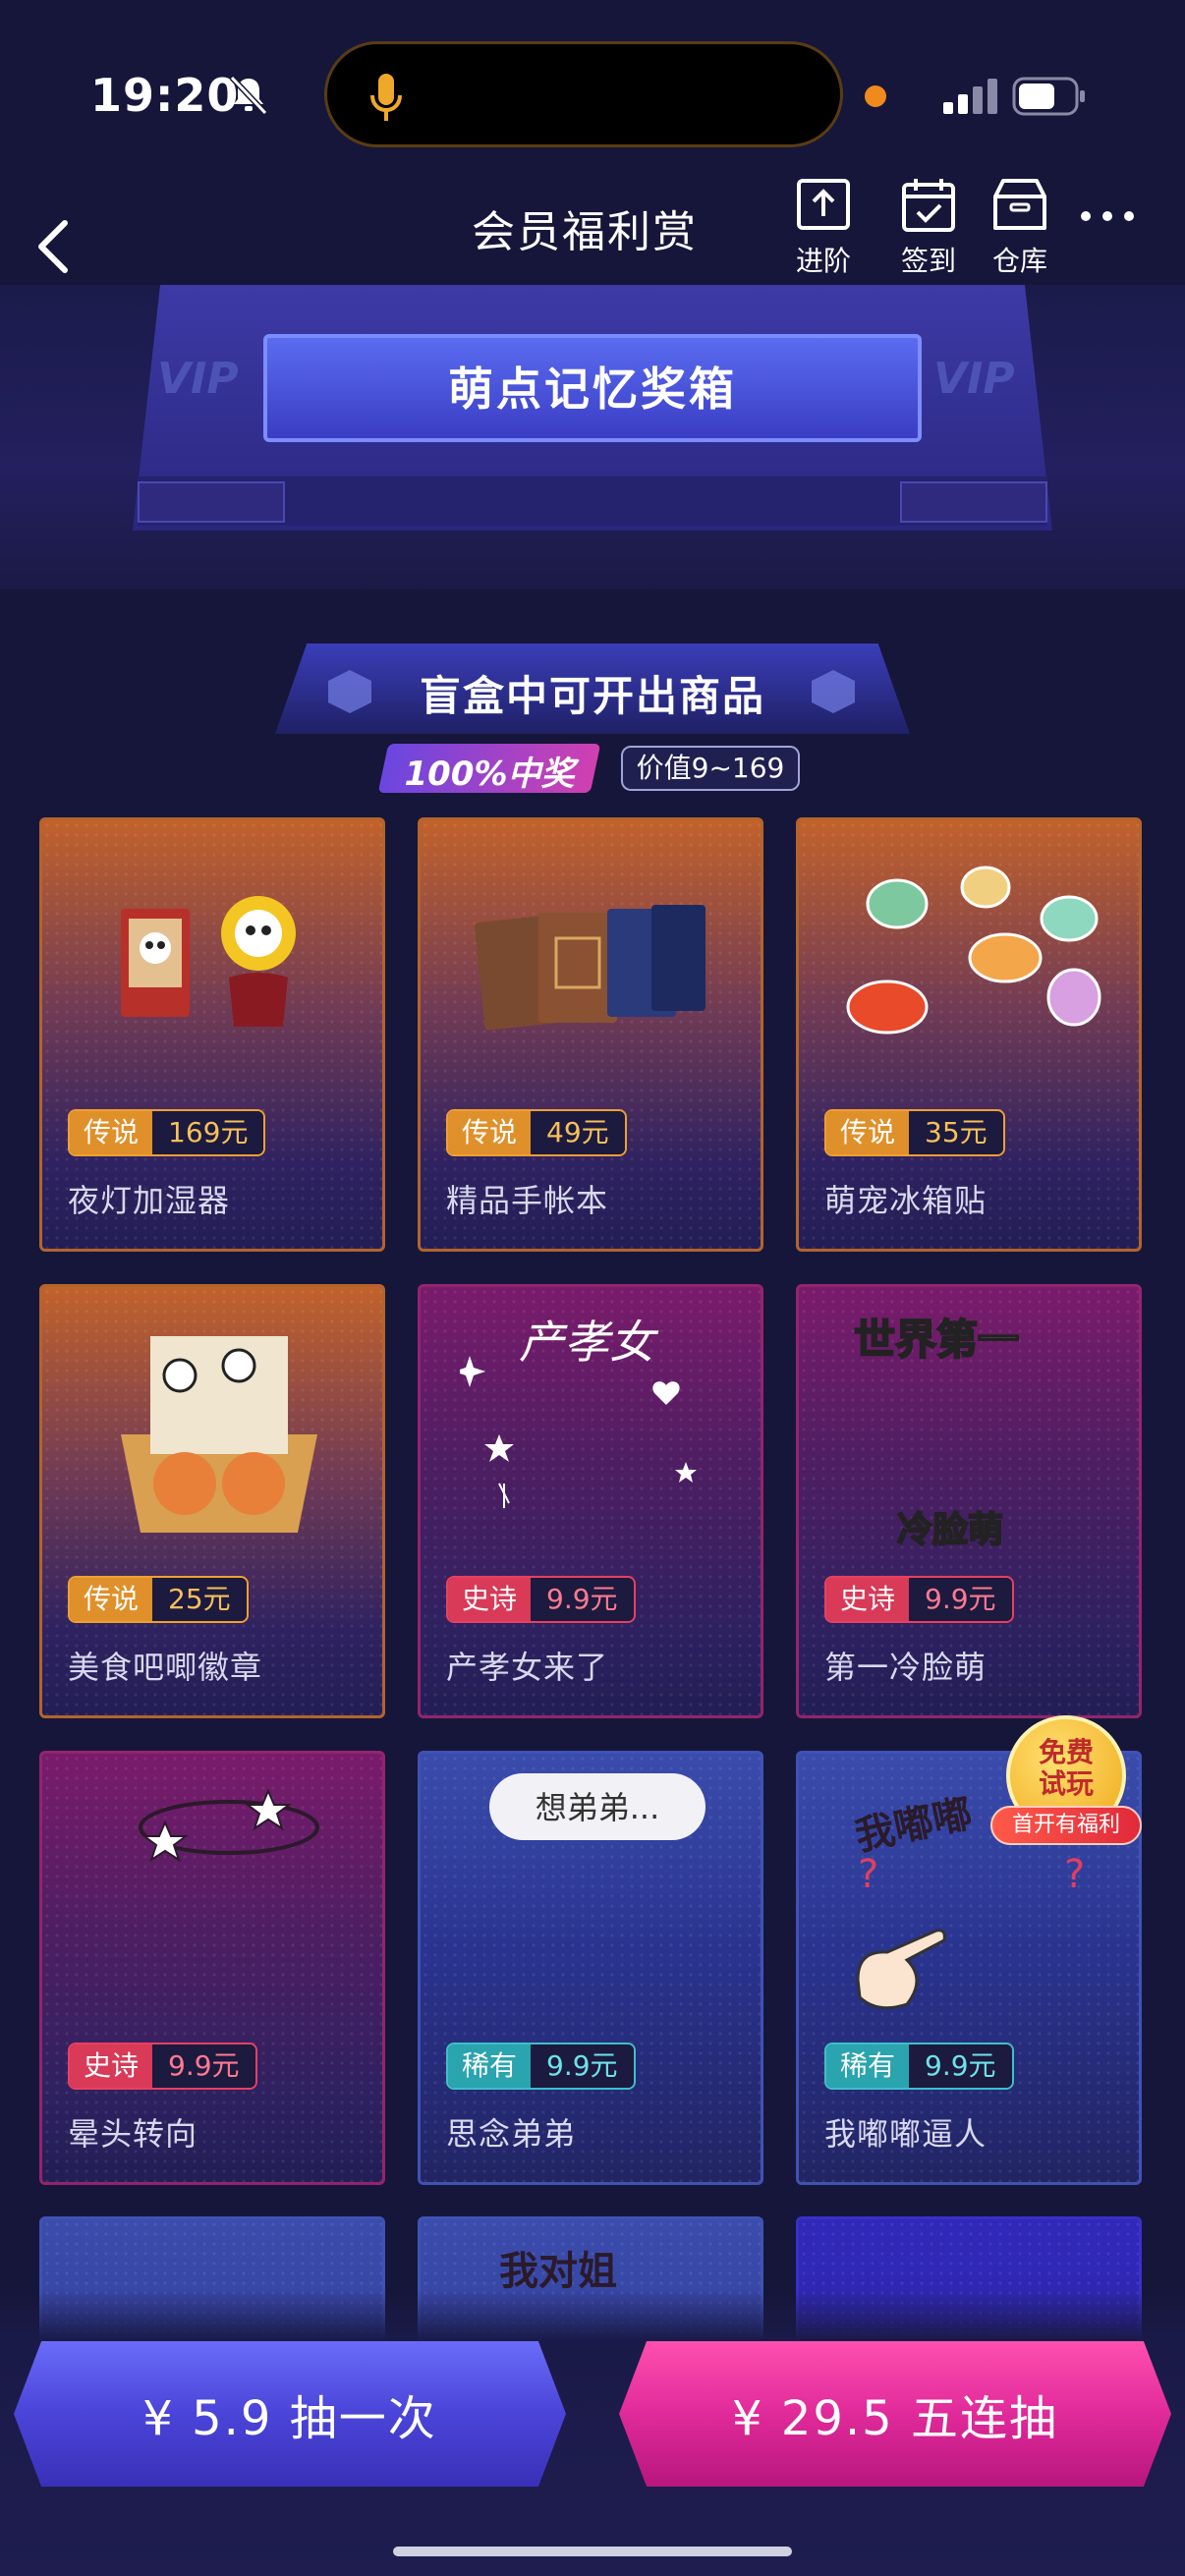 The height and width of the screenshot is (2576, 1185). I want to click on microphone-icon, so click(386, 97).